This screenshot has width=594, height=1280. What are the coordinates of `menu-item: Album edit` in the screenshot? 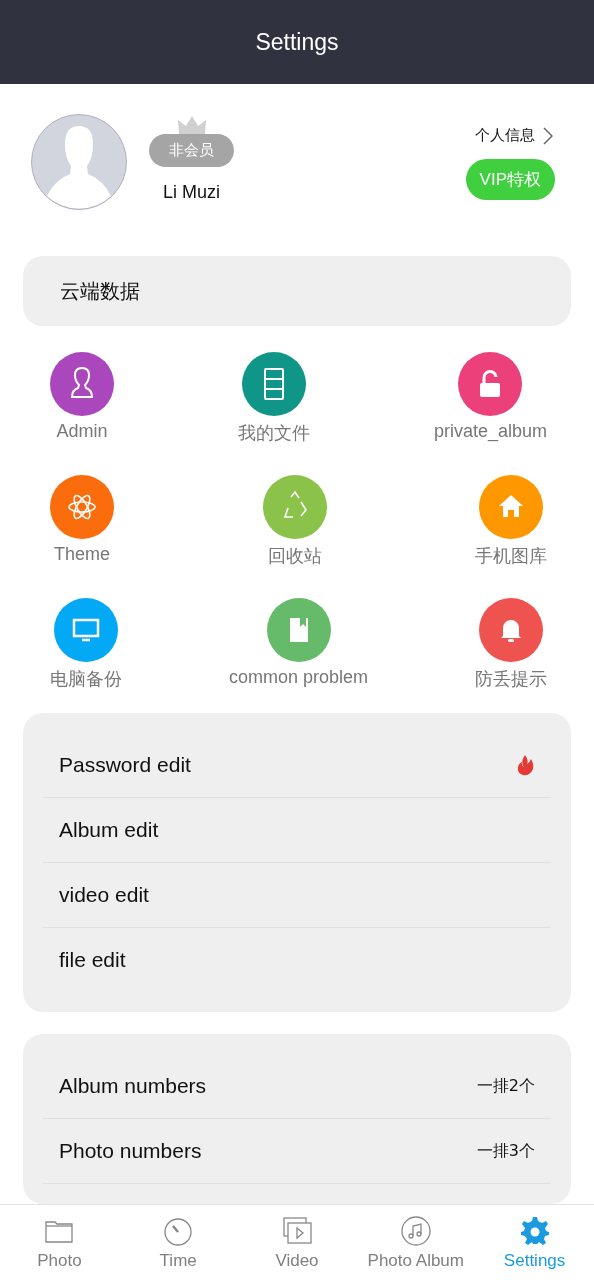 It's located at (109, 830).